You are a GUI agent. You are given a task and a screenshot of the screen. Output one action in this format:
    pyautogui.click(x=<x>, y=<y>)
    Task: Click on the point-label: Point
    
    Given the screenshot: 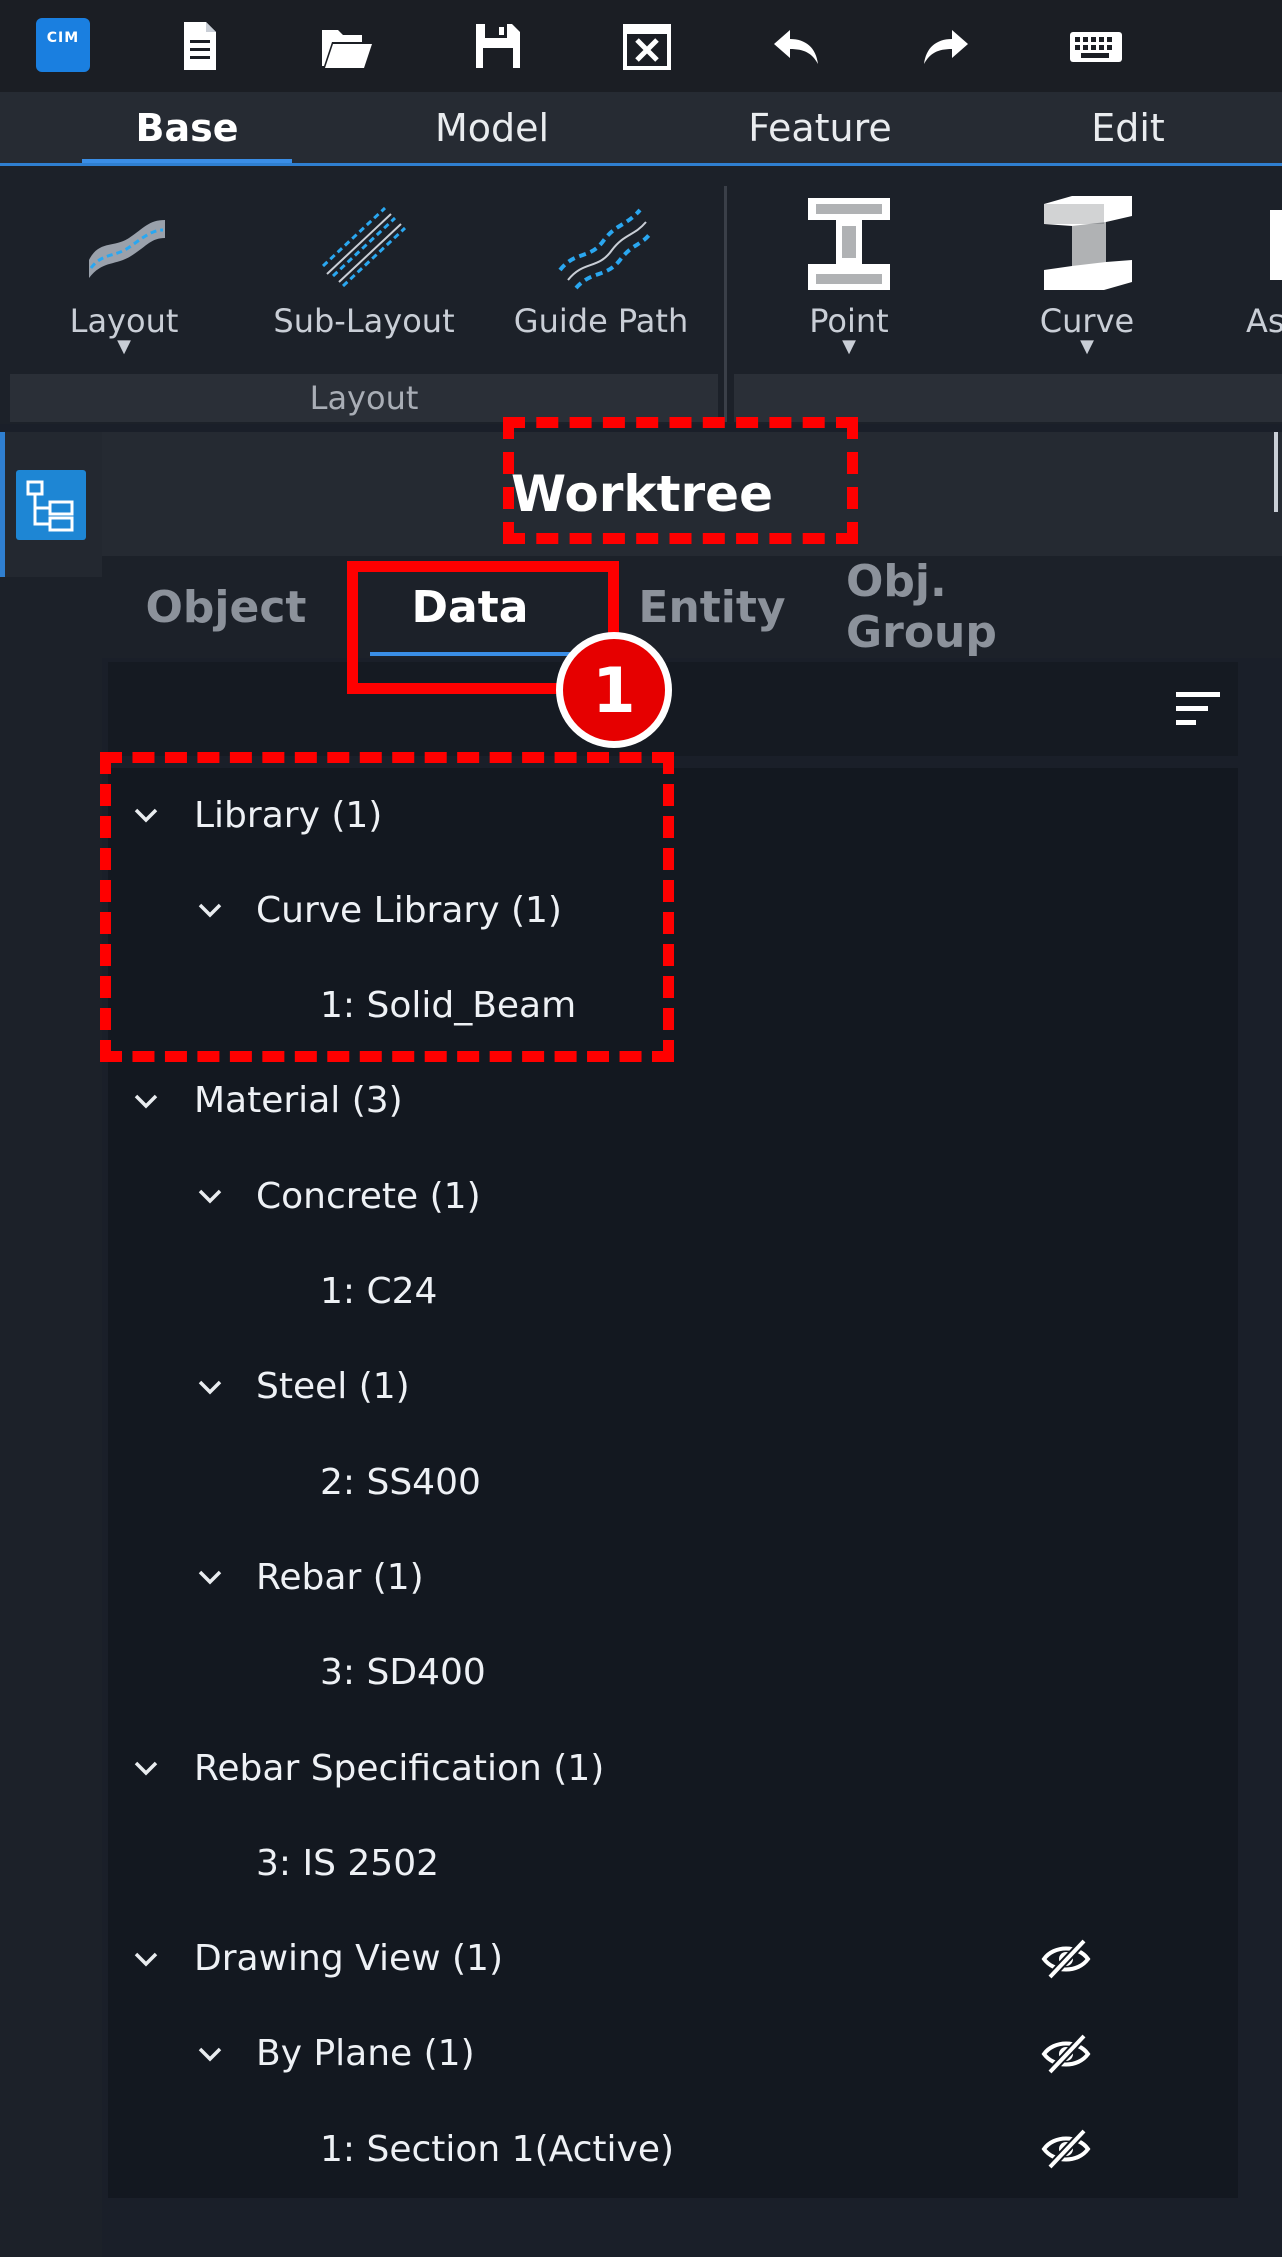 What is the action you would take?
    pyautogui.click(x=849, y=321)
    